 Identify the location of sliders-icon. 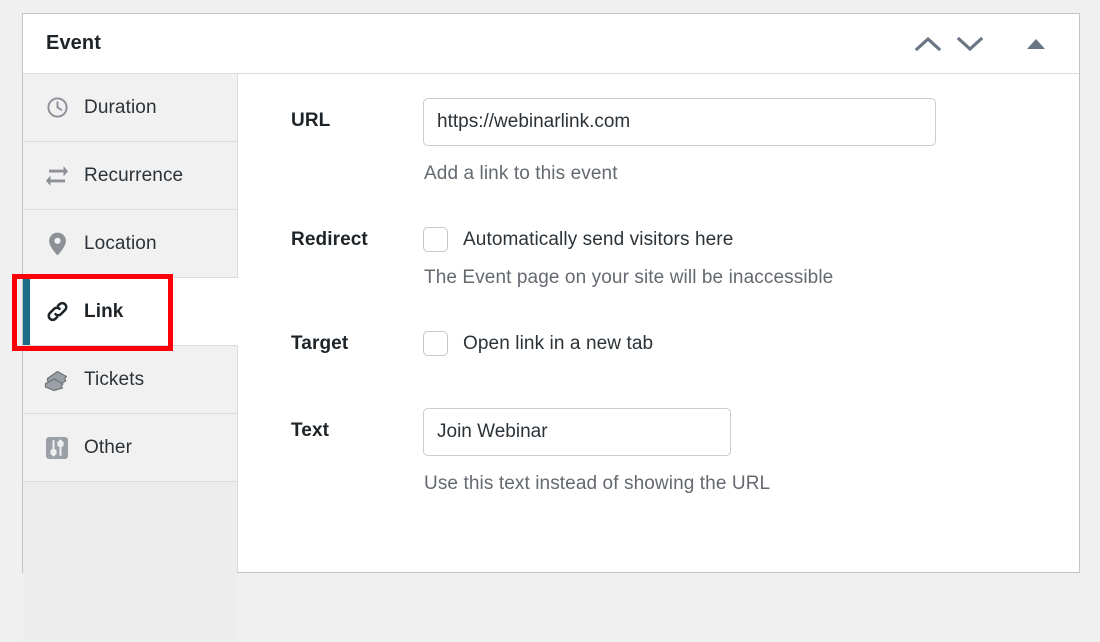
(57, 448).